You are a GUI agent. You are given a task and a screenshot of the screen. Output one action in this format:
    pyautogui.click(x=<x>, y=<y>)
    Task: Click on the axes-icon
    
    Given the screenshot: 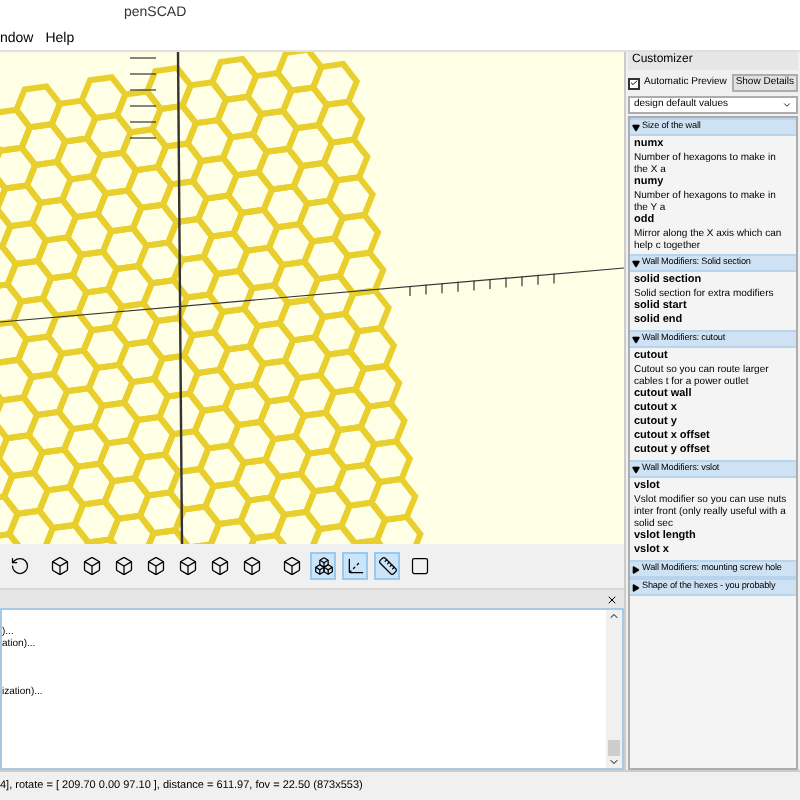 What is the action you would take?
    pyautogui.click(x=355, y=566)
    